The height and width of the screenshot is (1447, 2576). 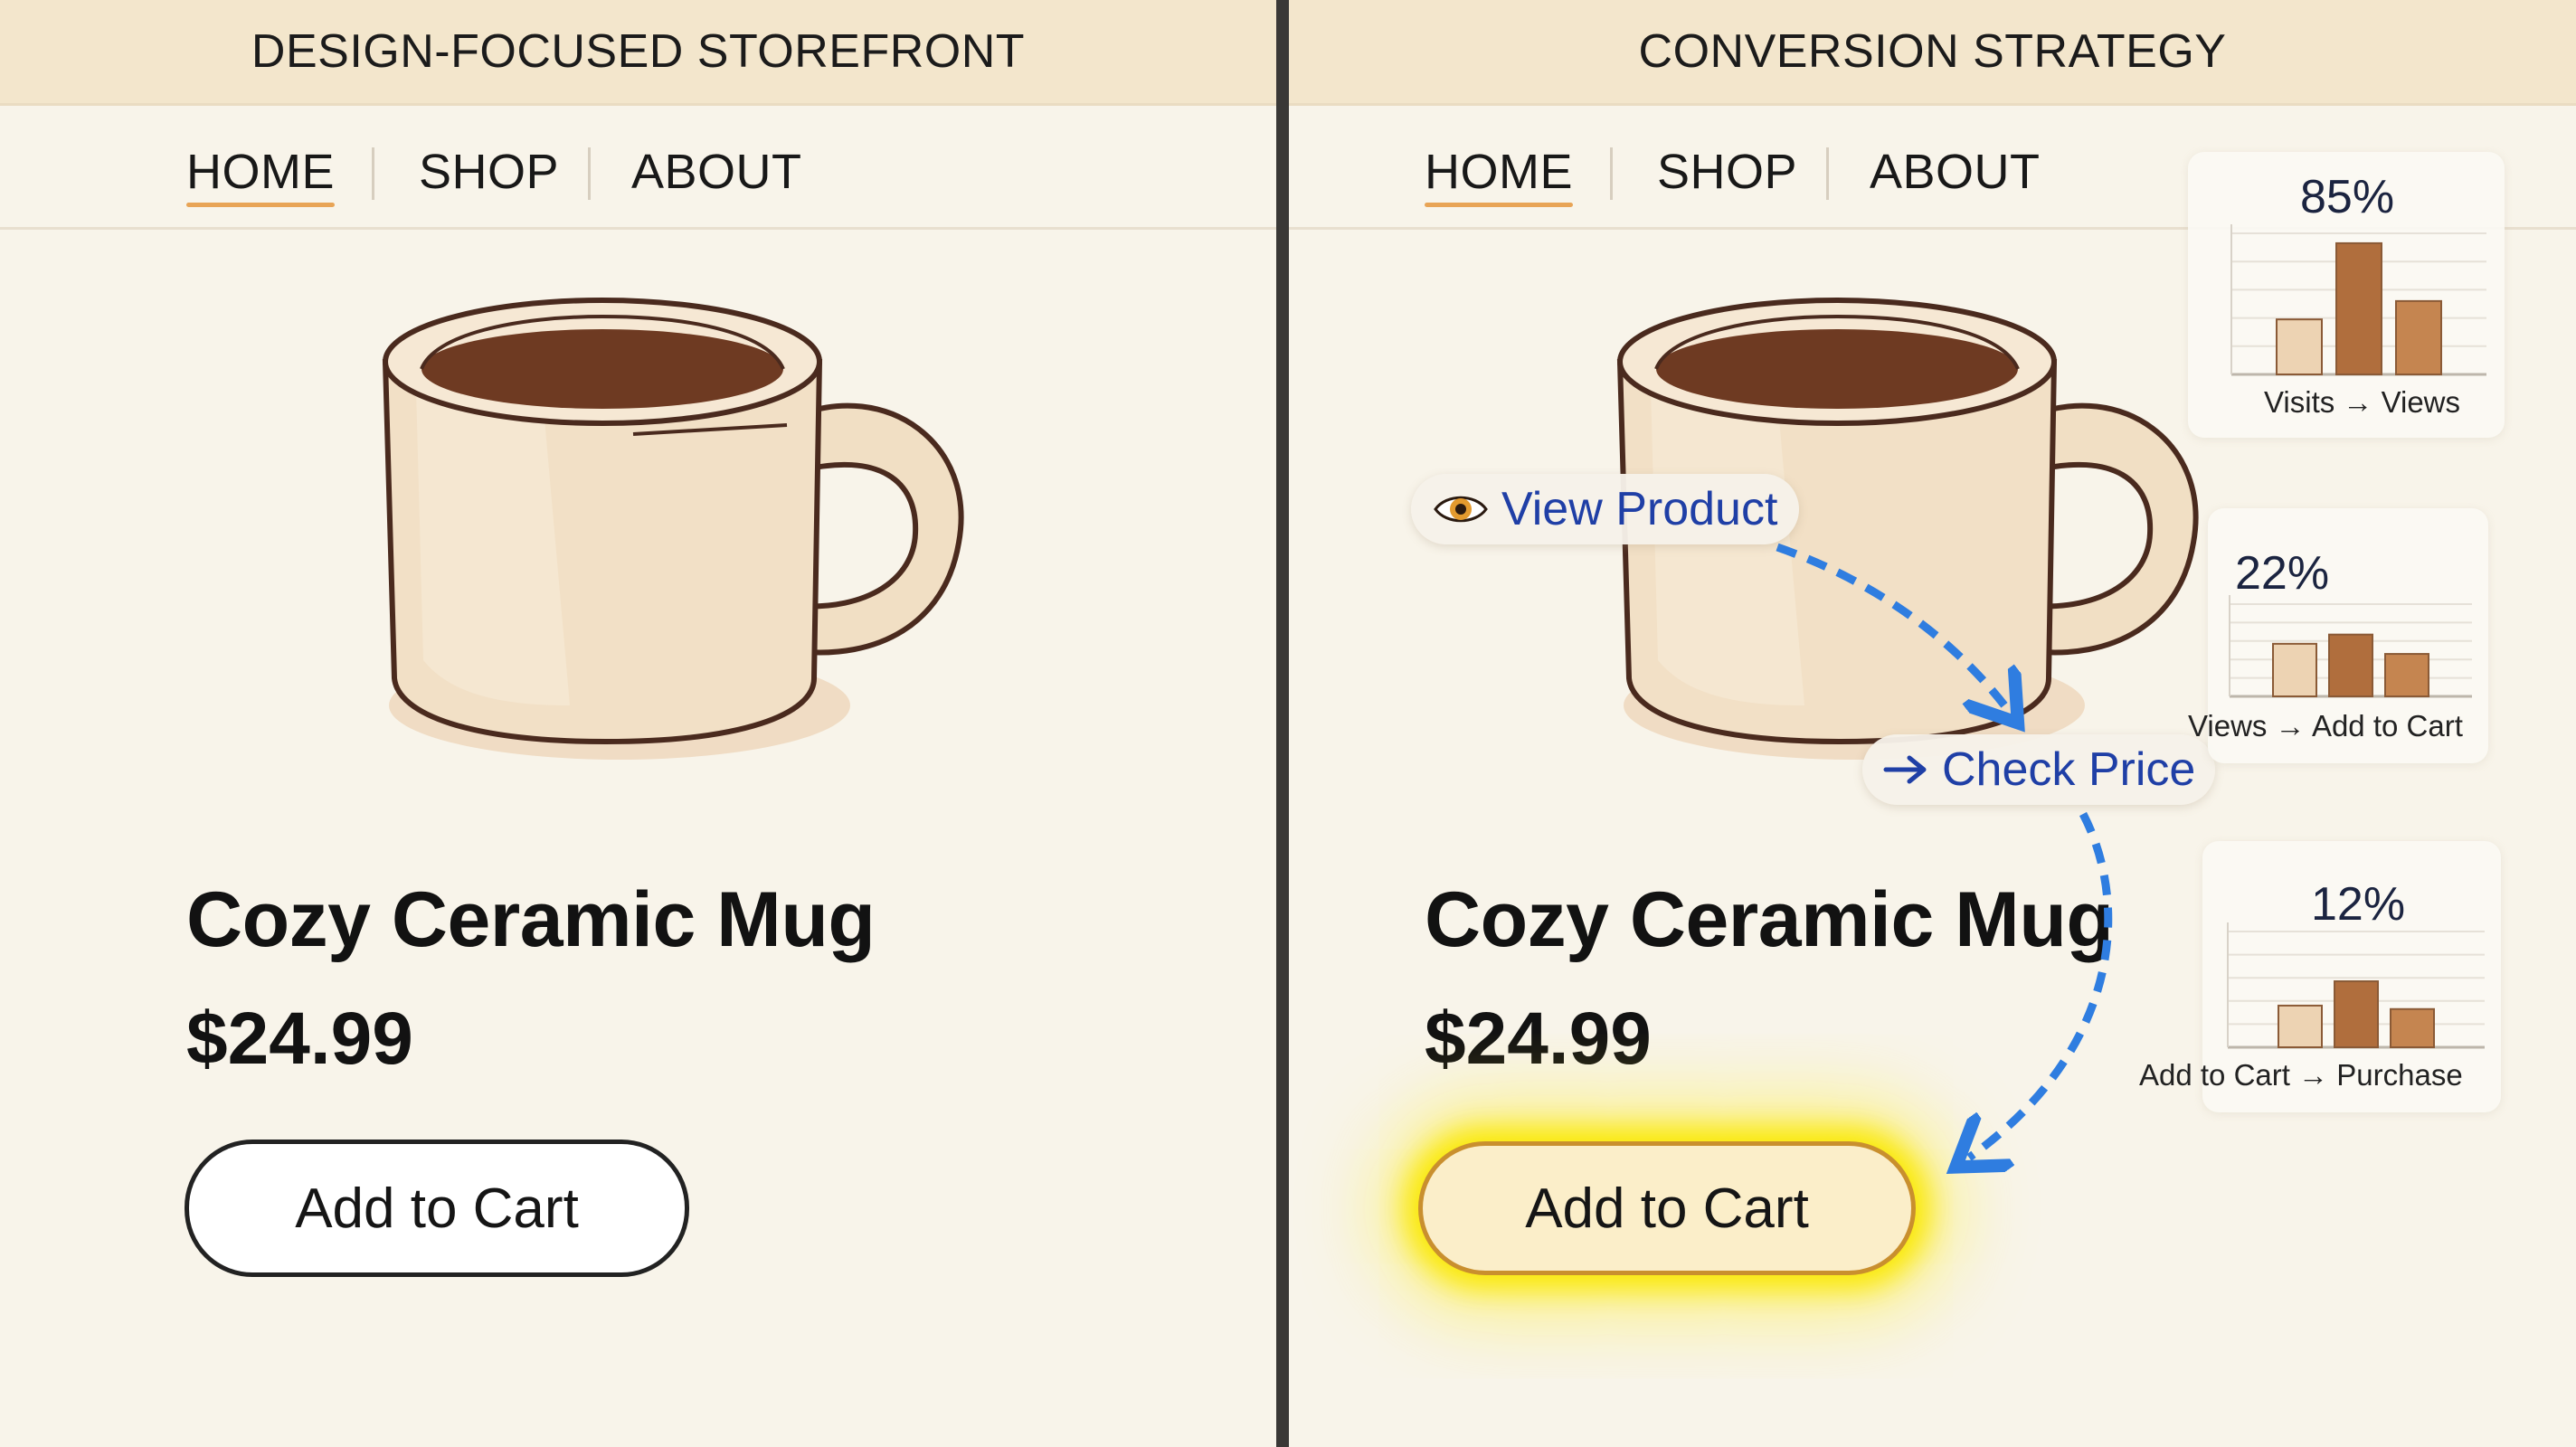 What do you see at coordinates (2069, 769) in the screenshot?
I see `journey-step-label: Check Price` at bounding box center [2069, 769].